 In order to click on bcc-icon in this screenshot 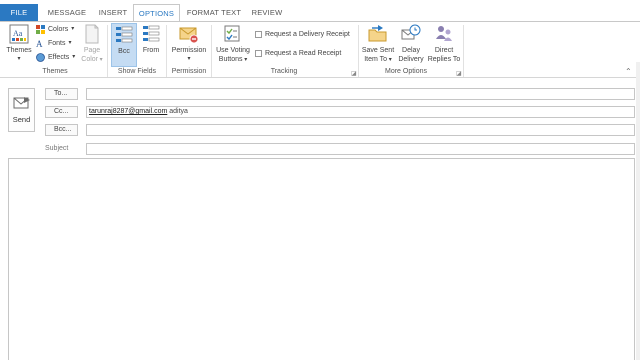, I will do `click(124, 34)`.